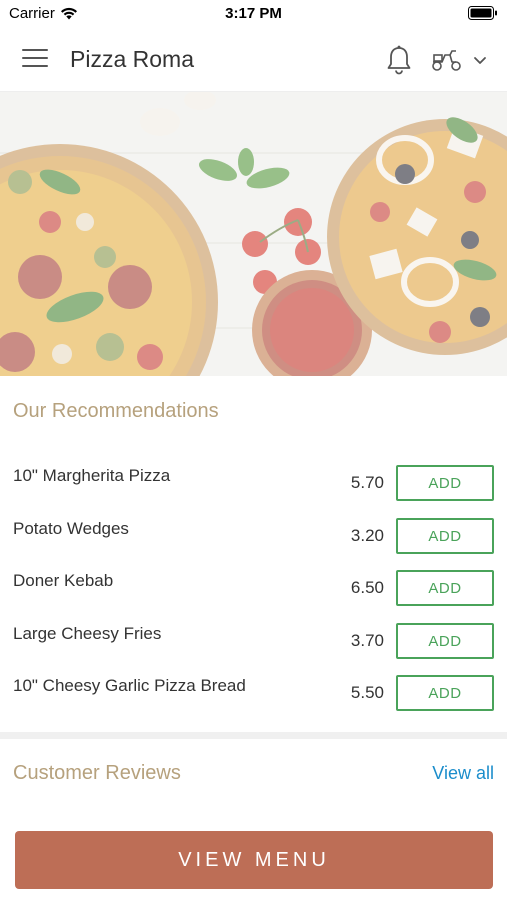 Image resolution: width=507 pixels, height=900 pixels. Describe the element at coordinates (482, 13) in the screenshot. I see `battery-icon` at that location.